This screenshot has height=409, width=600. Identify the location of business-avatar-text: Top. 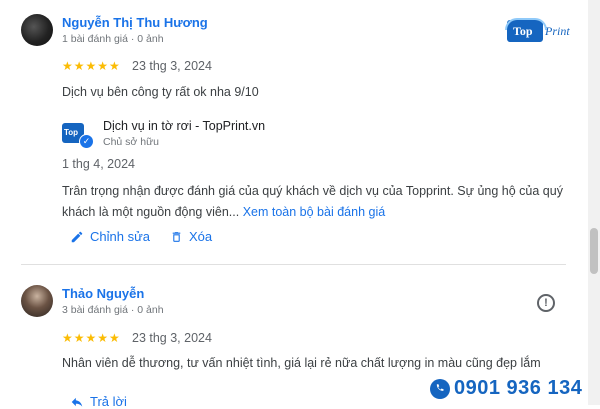
(71, 132).